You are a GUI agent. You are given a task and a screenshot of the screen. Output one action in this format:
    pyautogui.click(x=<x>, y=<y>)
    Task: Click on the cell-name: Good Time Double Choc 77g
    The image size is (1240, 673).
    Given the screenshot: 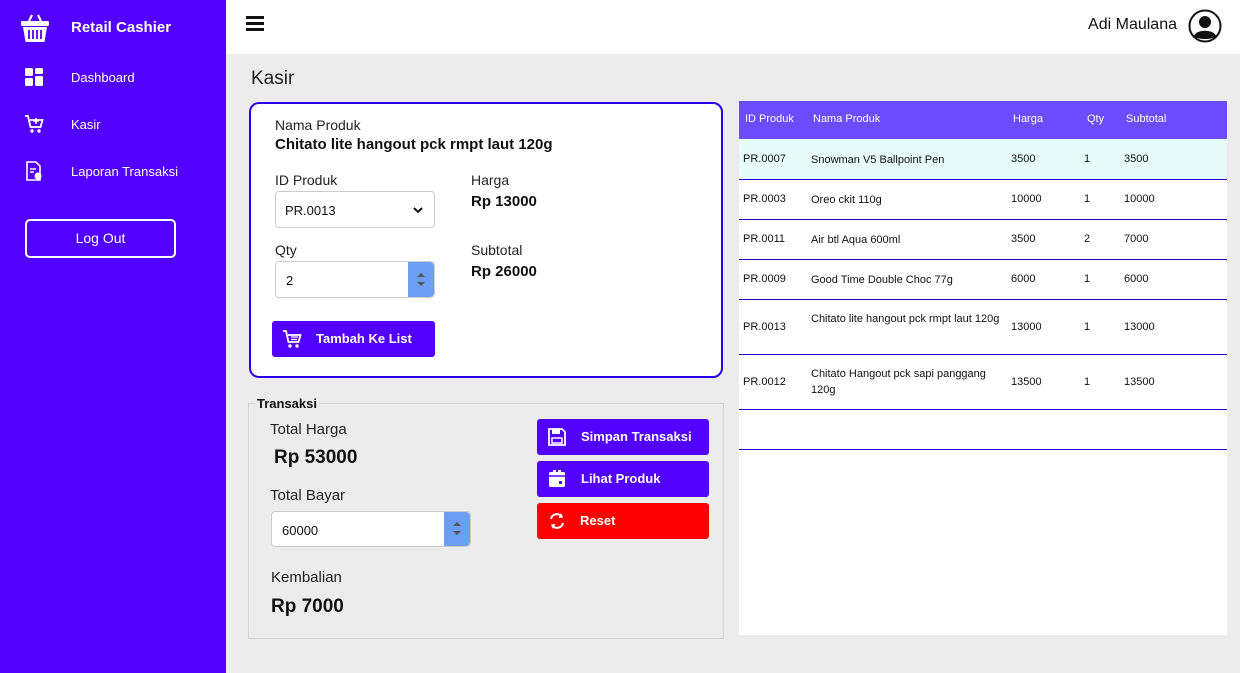 What is the action you would take?
    pyautogui.click(x=882, y=280)
    